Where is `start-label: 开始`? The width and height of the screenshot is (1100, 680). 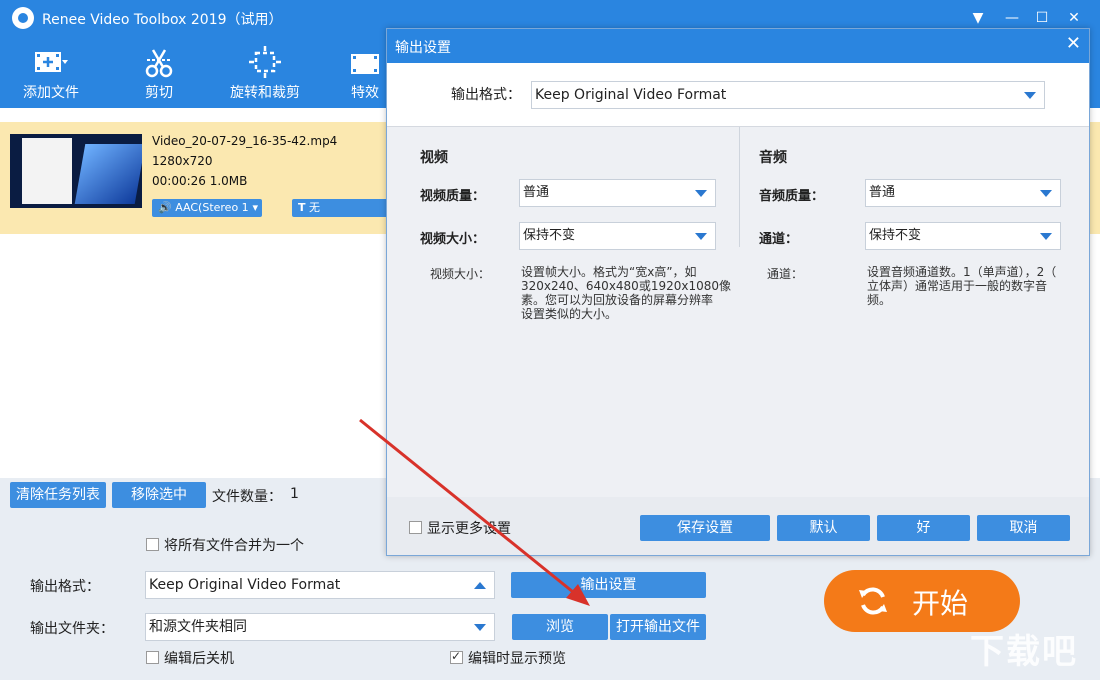
start-label: 开始 is located at coordinates (940, 603).